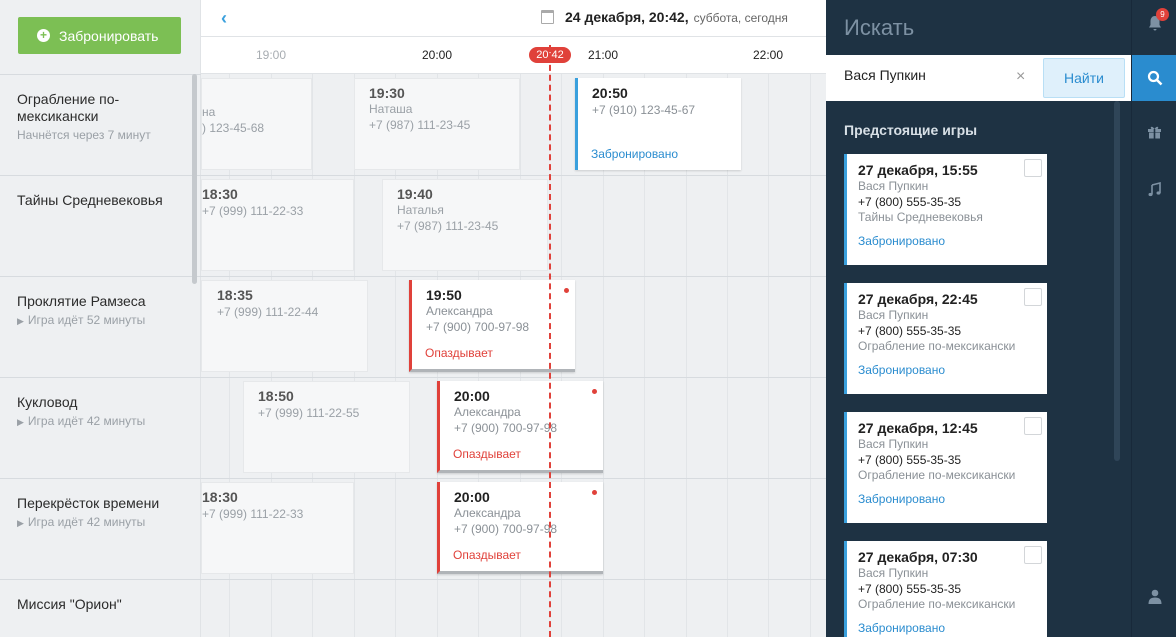  What do you see at coordinates (43, 35) in the screenshot?
I see `plus-icon: +` at bounding box center [43, 35].